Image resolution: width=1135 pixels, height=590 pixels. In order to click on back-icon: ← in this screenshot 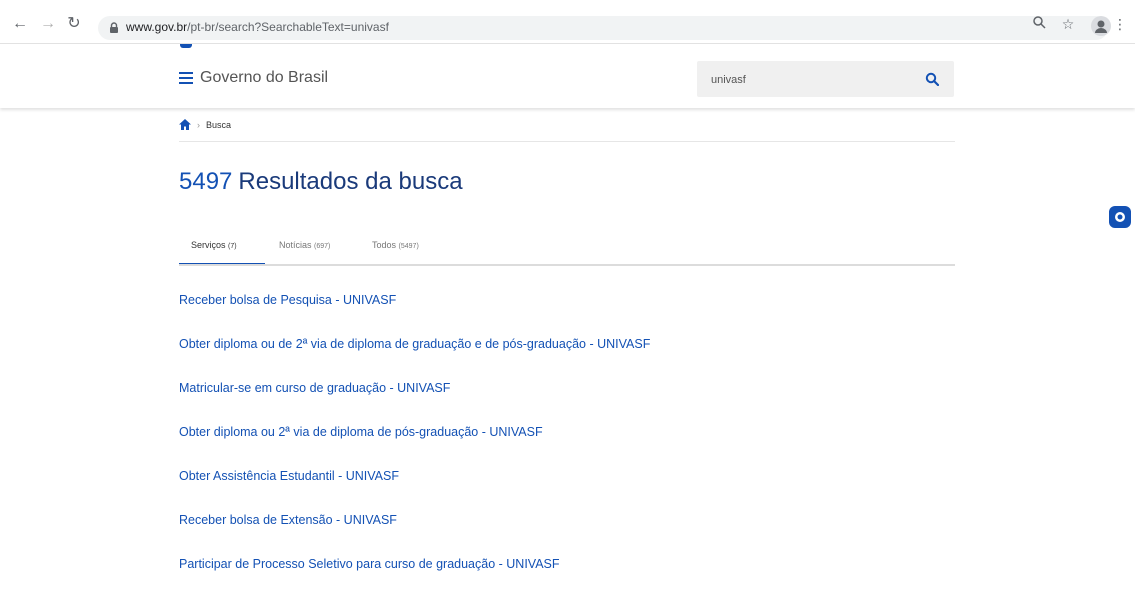, I will do `click(20, 24)`.